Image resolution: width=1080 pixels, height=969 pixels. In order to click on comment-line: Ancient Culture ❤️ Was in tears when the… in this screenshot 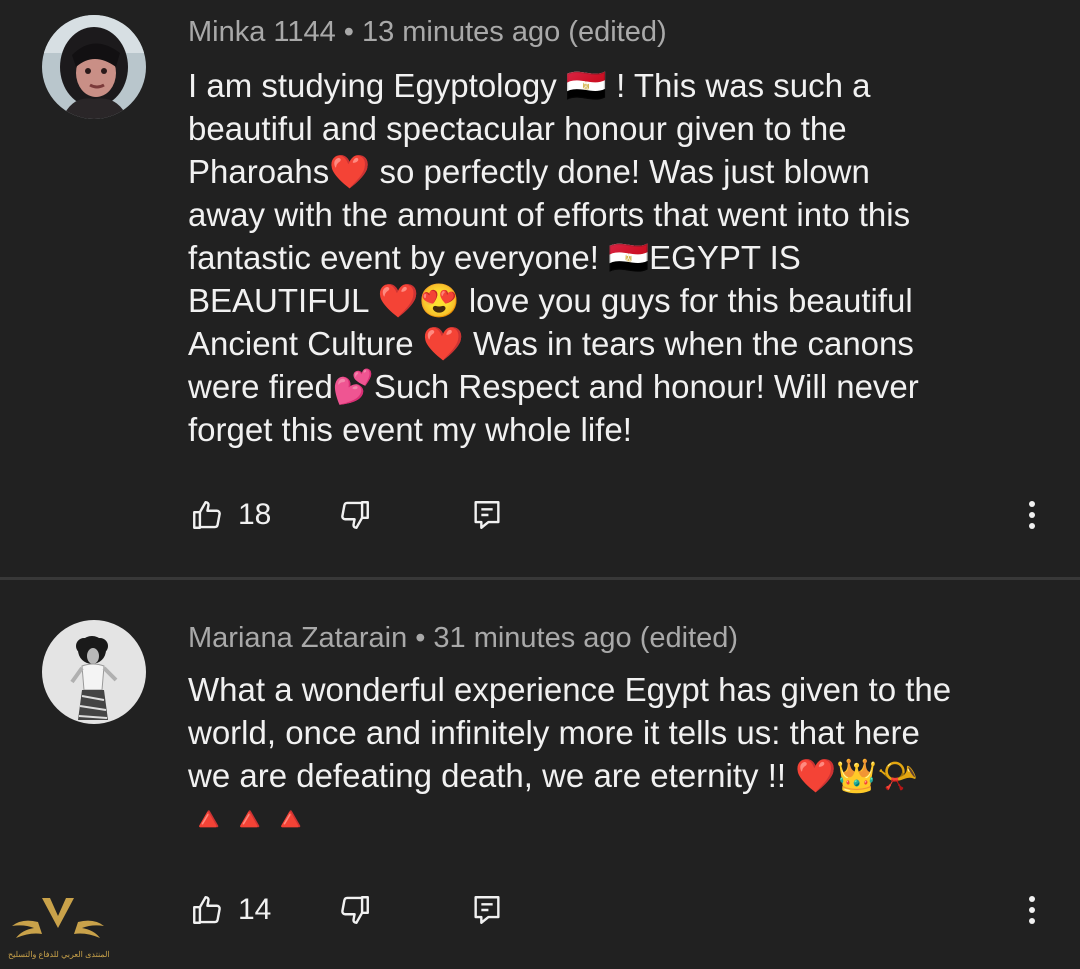, I will do `click(551, 343)`.